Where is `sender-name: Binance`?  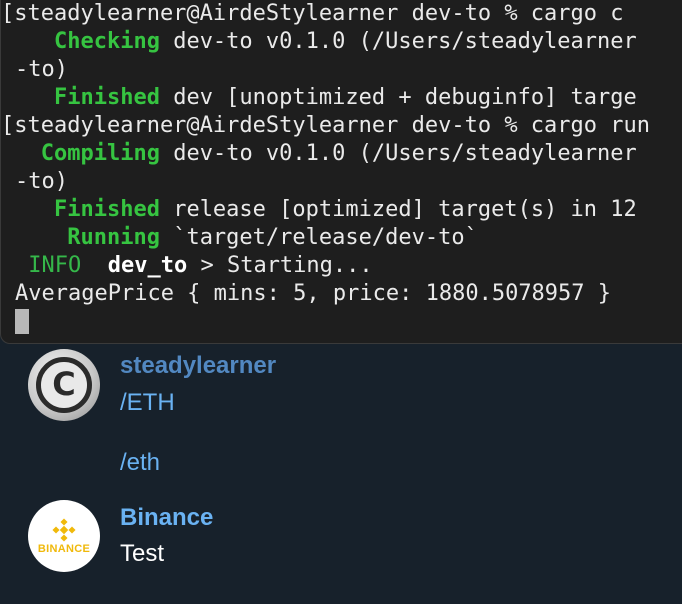
sender-name: Binance is located at coordinates (166, 518).